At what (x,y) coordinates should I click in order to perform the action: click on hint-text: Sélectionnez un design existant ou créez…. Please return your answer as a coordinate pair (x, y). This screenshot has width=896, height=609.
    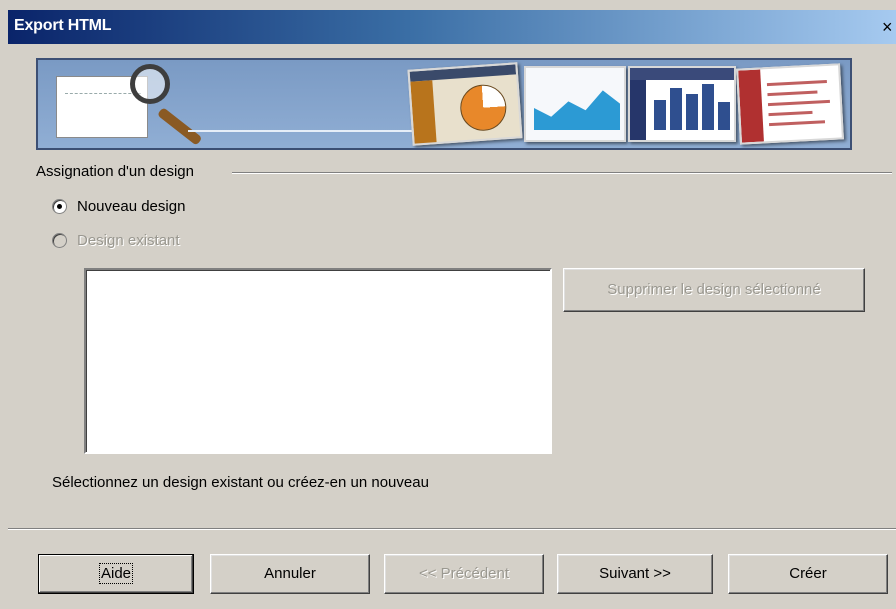
    Looking at the image, I should click on (240, 482).